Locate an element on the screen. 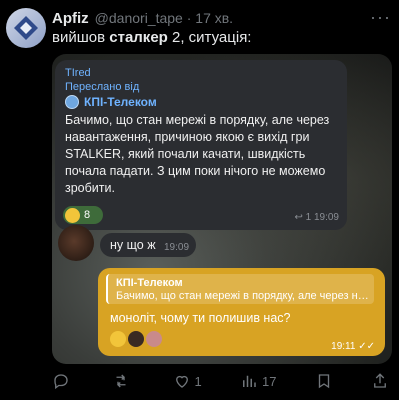  outgoing-message-text: моноліт, чому ти полишив нас? is located at coordinates (200, 318).